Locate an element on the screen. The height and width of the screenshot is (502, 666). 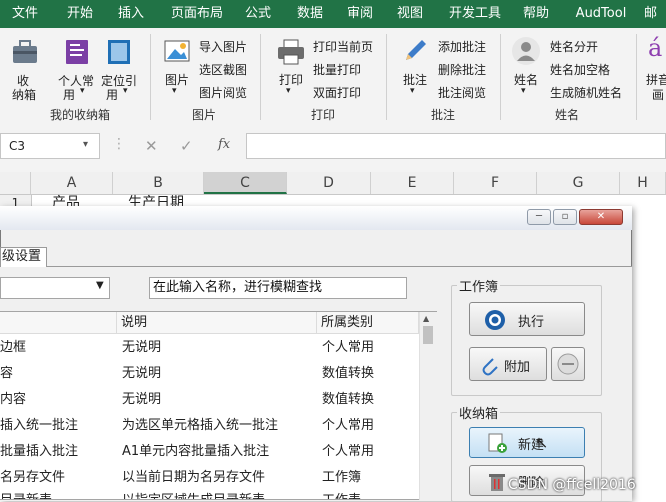
print-current-page: 打印当前页 is located at coordinates (343, 46).